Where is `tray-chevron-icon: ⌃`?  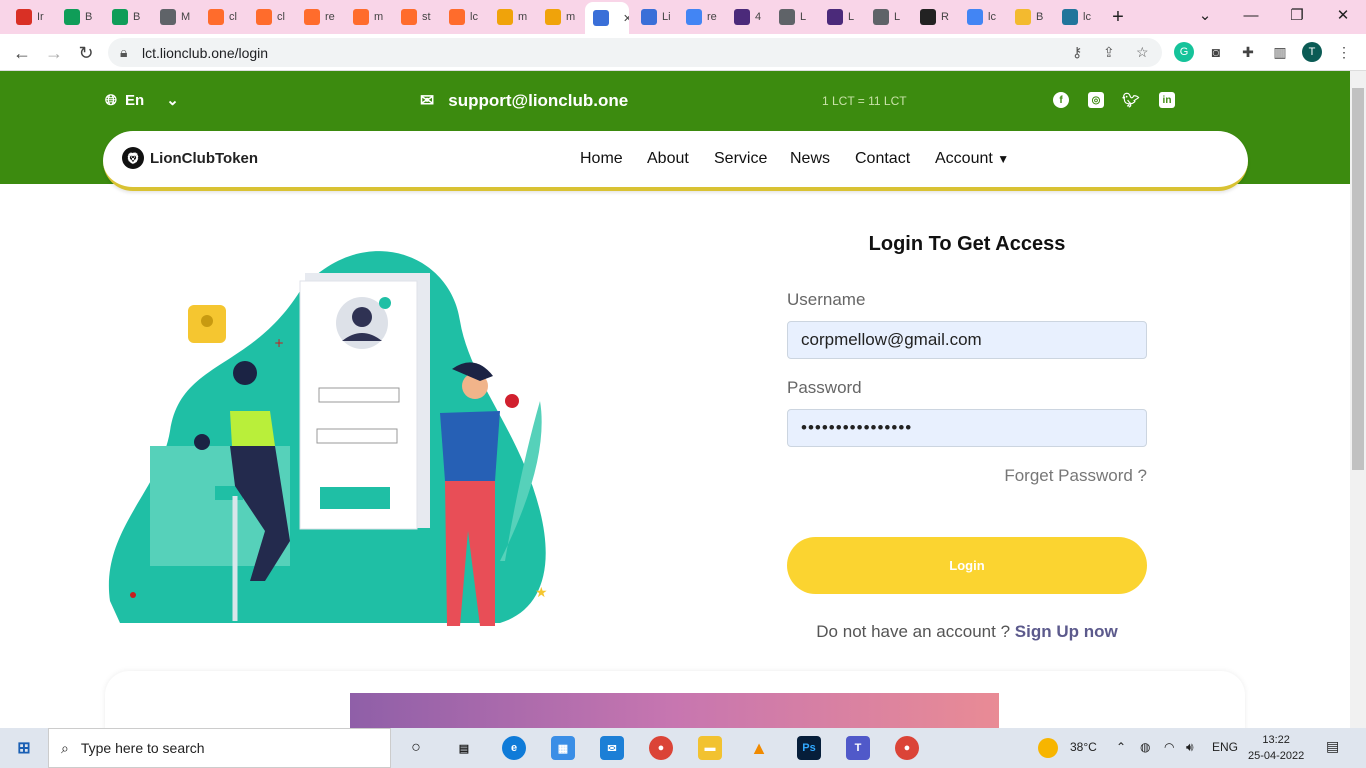 tray-chevron-icon: ⌃ is located at coordinates (1121, 747).